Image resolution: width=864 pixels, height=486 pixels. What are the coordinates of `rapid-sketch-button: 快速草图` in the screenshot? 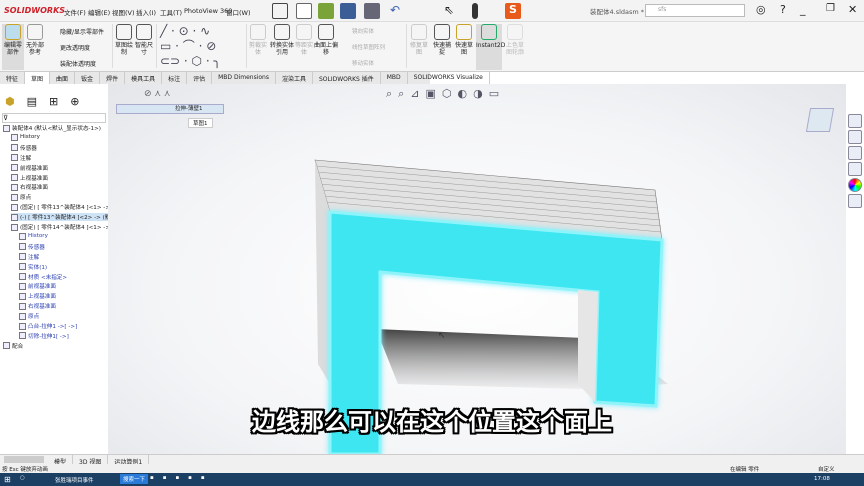 It's located at (464, 40).